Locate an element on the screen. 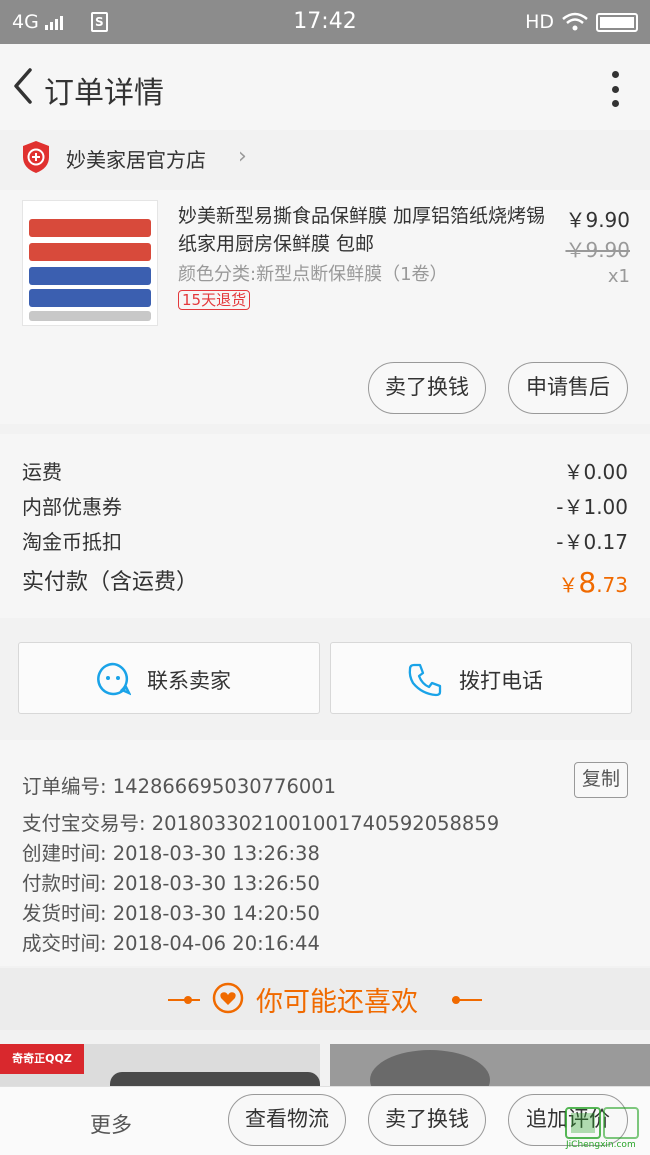 This screenshot has height=1155, width=650. recommend-grid: 奇奇正QQZ is located at coordinates (325, 1060).